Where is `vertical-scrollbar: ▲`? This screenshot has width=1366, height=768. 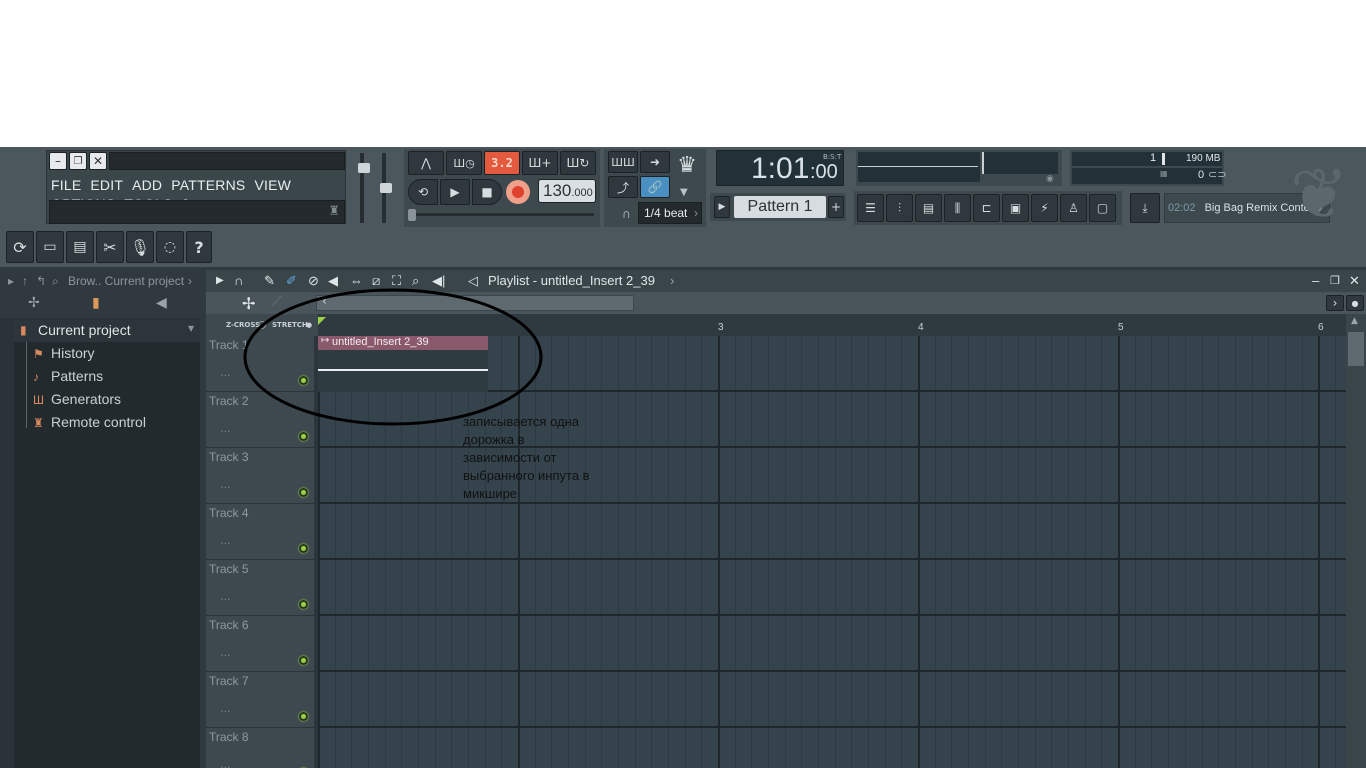 vertical-scrollbar: ▲ is located at coordinates (1356, 541).